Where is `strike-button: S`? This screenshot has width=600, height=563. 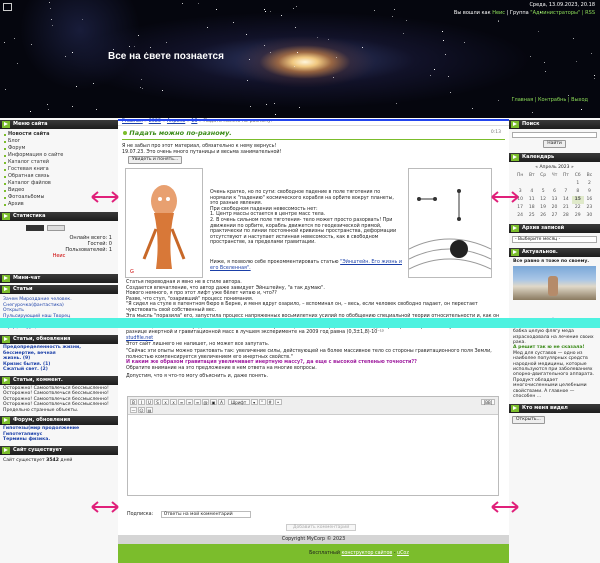 strike-button: S is located at coordinates (157, 402).